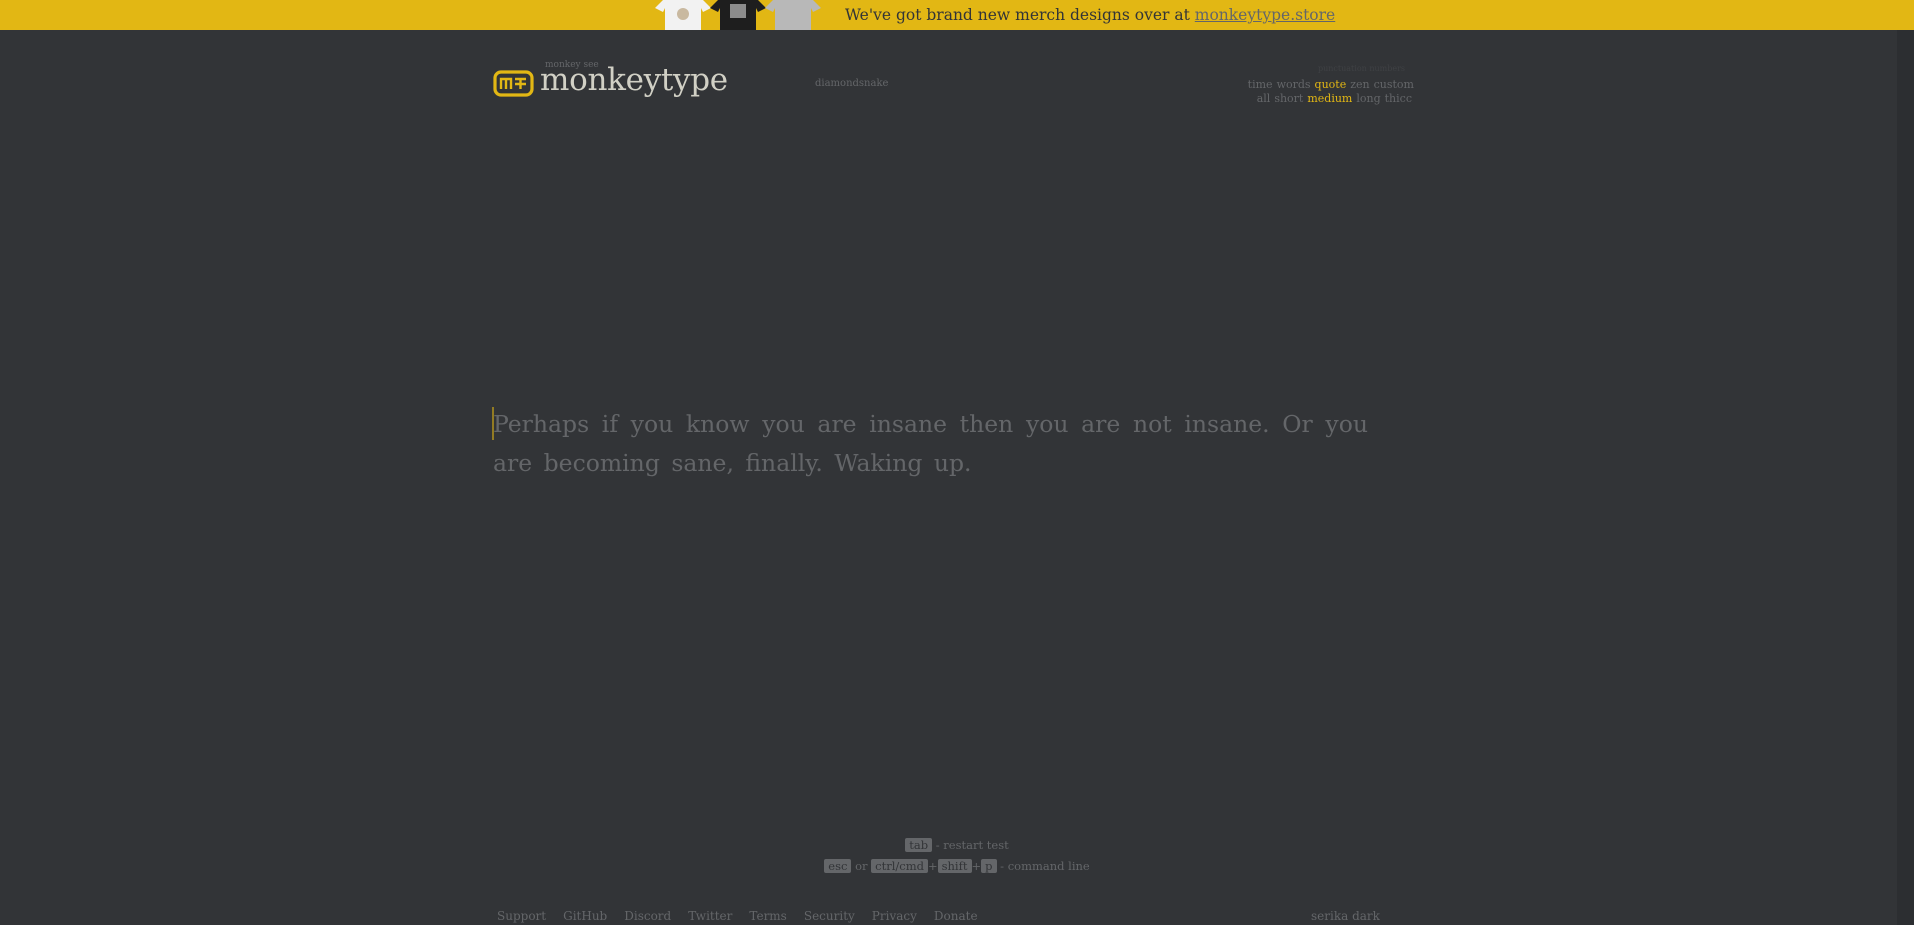  I want to click on quote-length-selector: all short medium long thicc, so click(1332, 98).